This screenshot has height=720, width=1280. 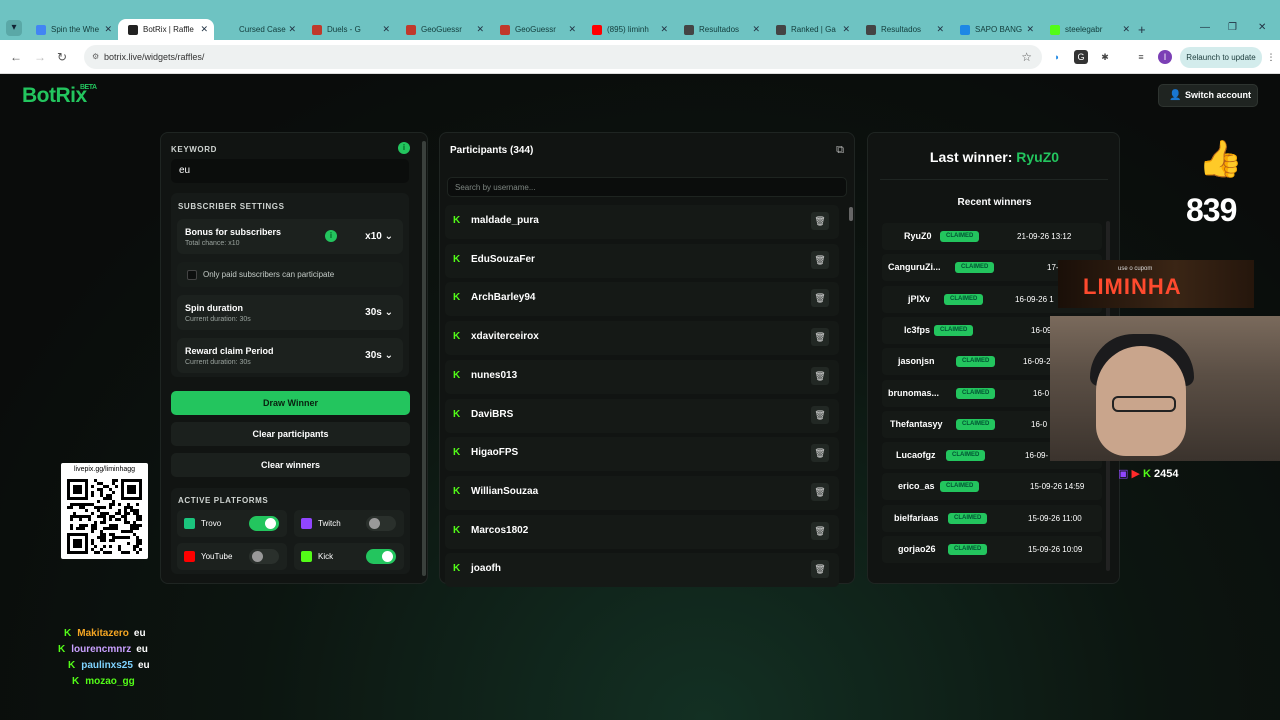 I want to click on browser-tab: steelegabr ✕, so click(x=1088, y=29).